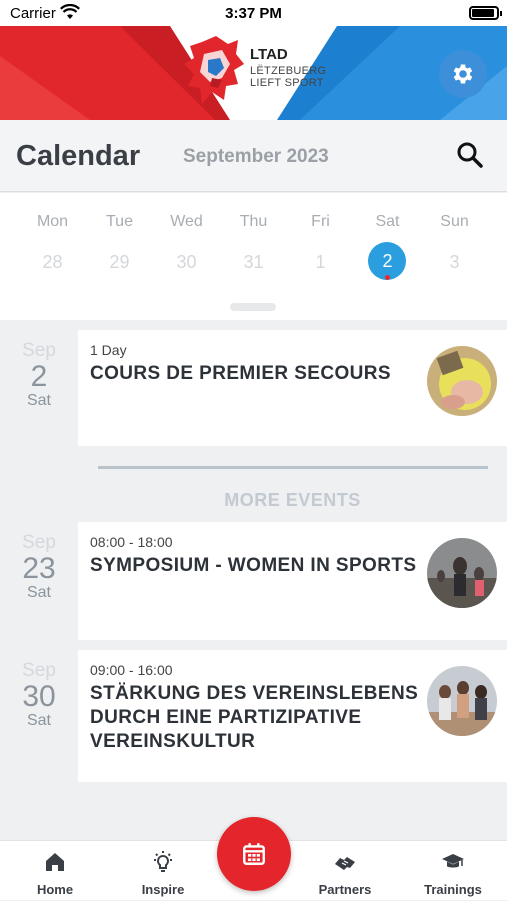 The height and width of the screenshot is (901, 507). What do you see at coordinates (55, 889) in the screenshot?
I see `tab-label: Home` at bounding box center [55, 889].